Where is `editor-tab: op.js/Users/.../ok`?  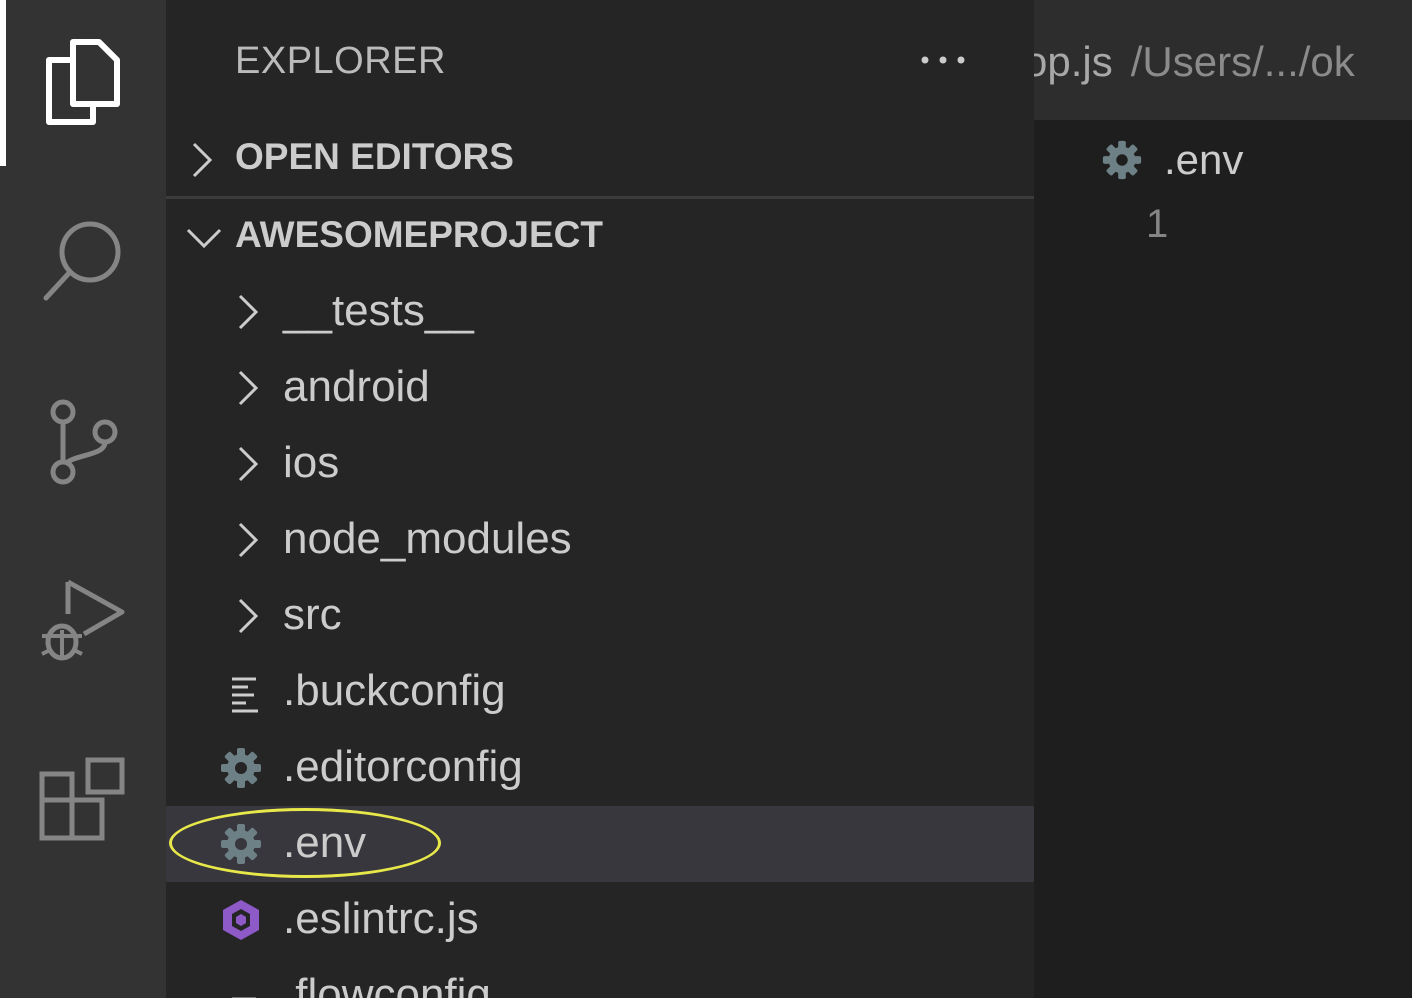 editor-tab: op.js/Users/.../ok is located at coordinates (1194, 62).